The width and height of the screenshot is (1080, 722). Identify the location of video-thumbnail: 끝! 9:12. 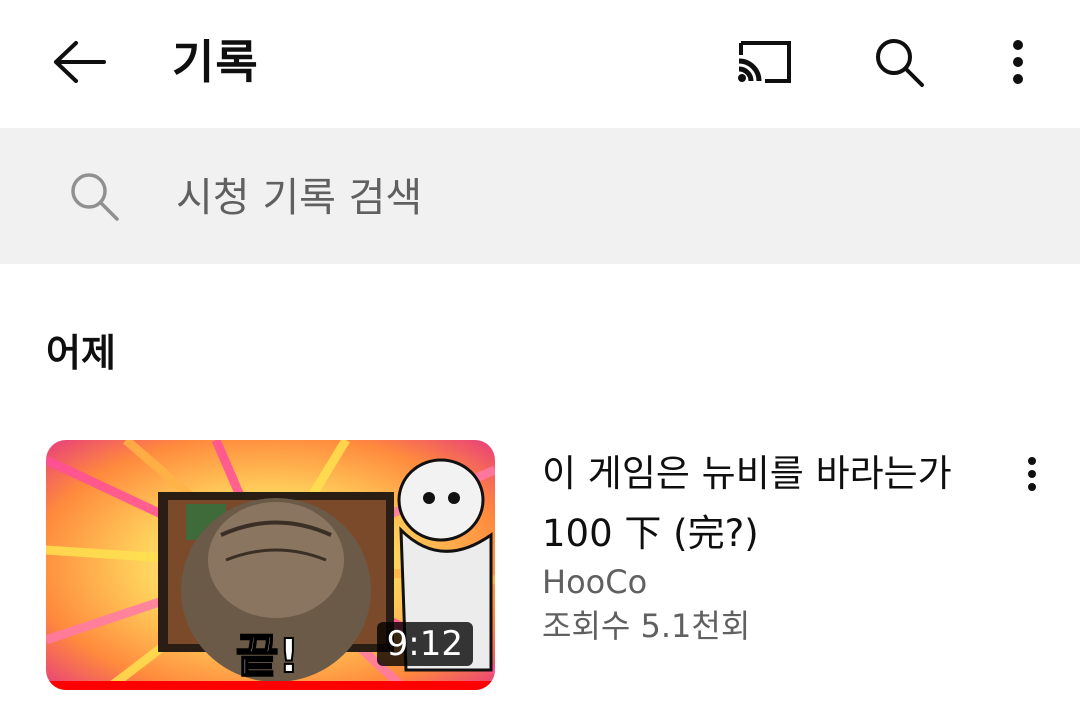
(270, 565).